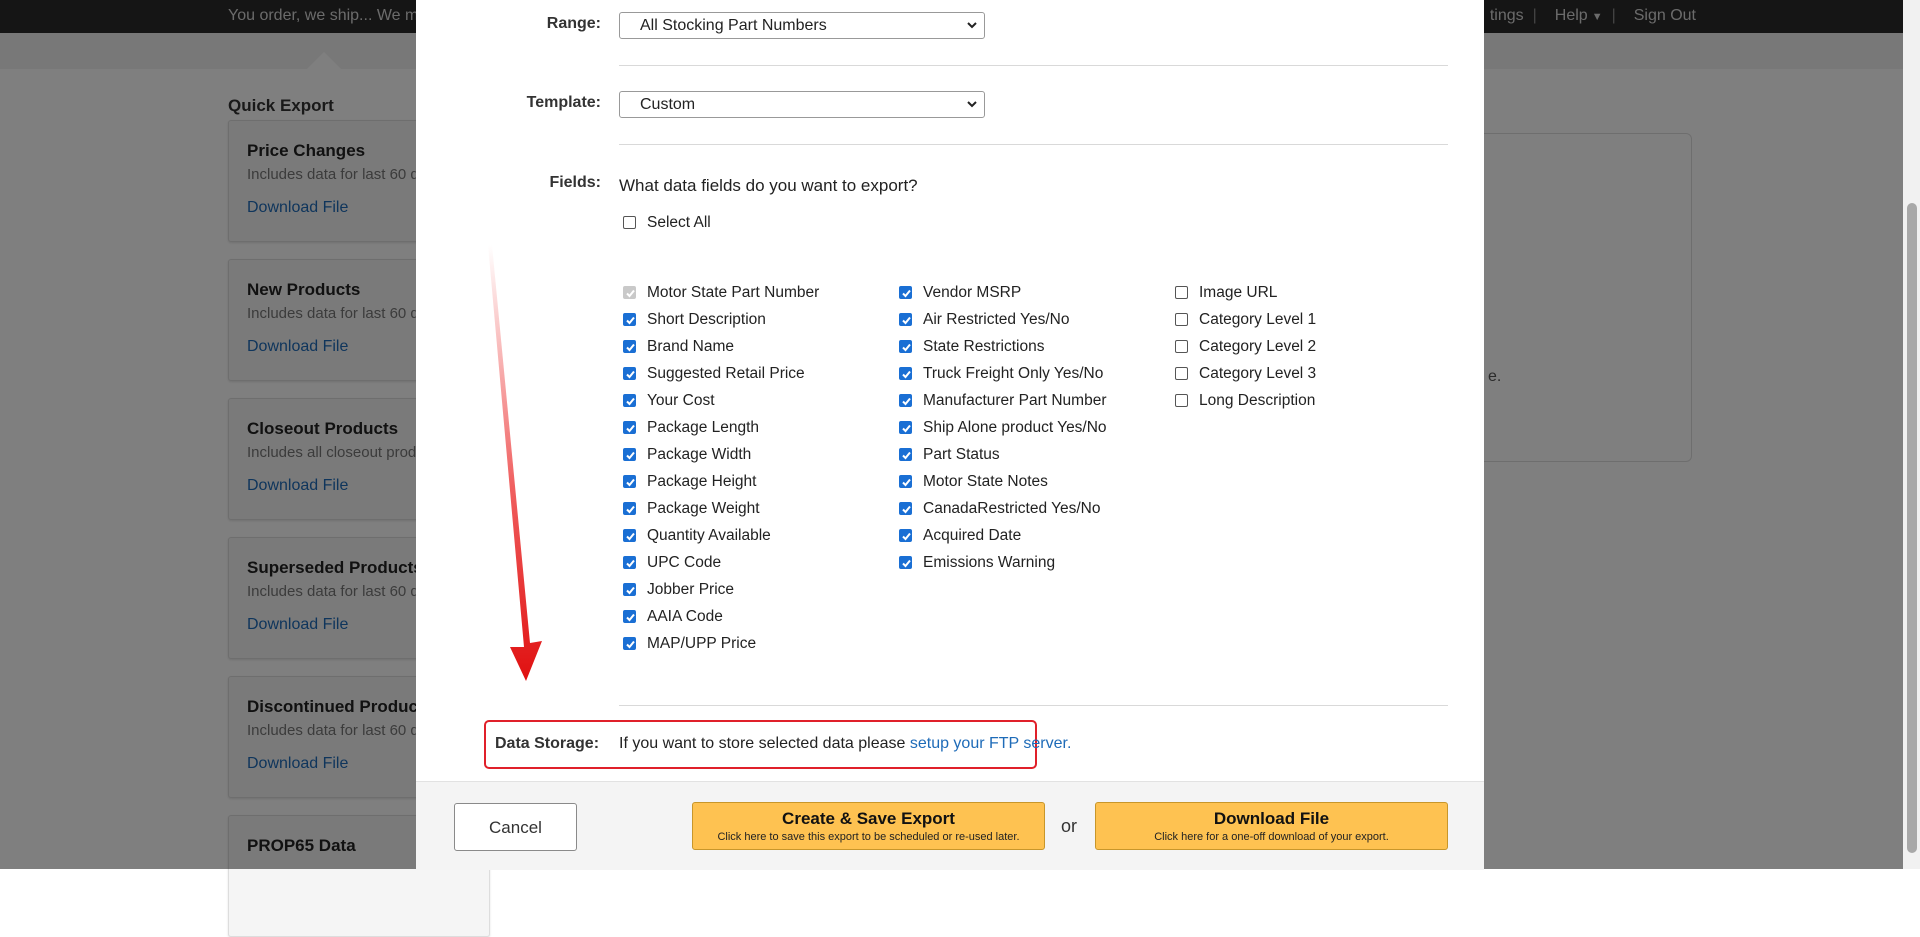  Describe the element at coordinates (684, 562) in the screenshot. I see `field-label: UPC Code` at that location.